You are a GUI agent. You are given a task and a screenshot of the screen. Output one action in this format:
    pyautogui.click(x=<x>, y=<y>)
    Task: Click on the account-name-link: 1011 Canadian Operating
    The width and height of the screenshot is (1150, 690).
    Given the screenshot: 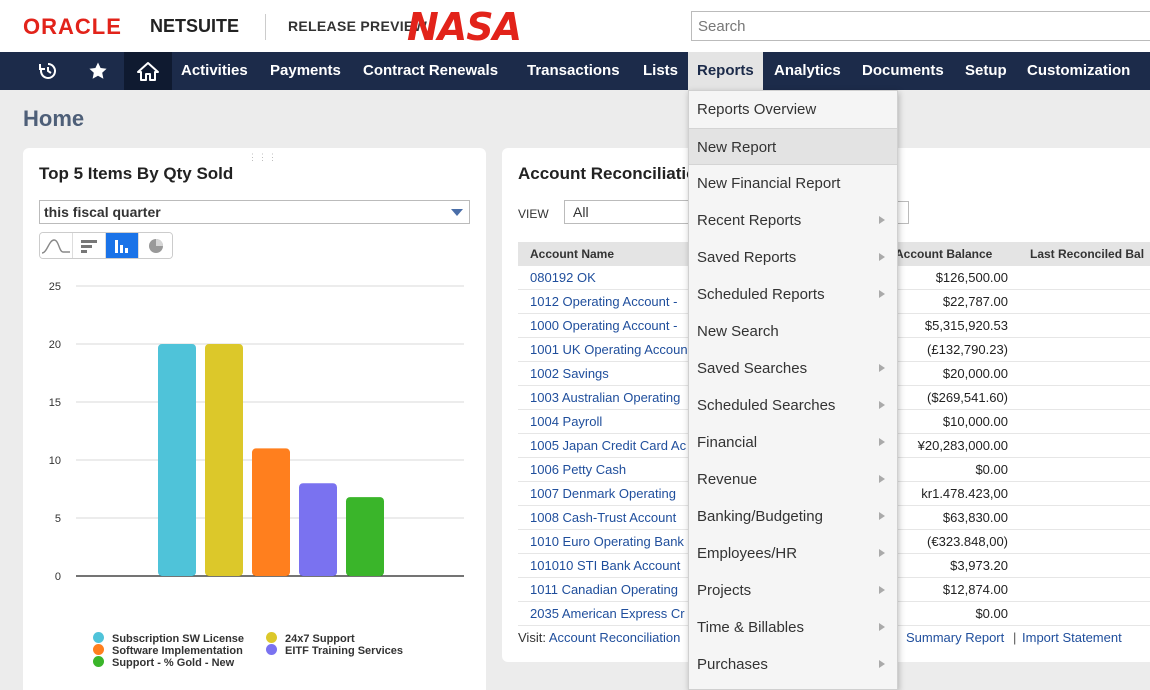 What is the action you would take?
    pyautogui.click(x=604, y=589)
    